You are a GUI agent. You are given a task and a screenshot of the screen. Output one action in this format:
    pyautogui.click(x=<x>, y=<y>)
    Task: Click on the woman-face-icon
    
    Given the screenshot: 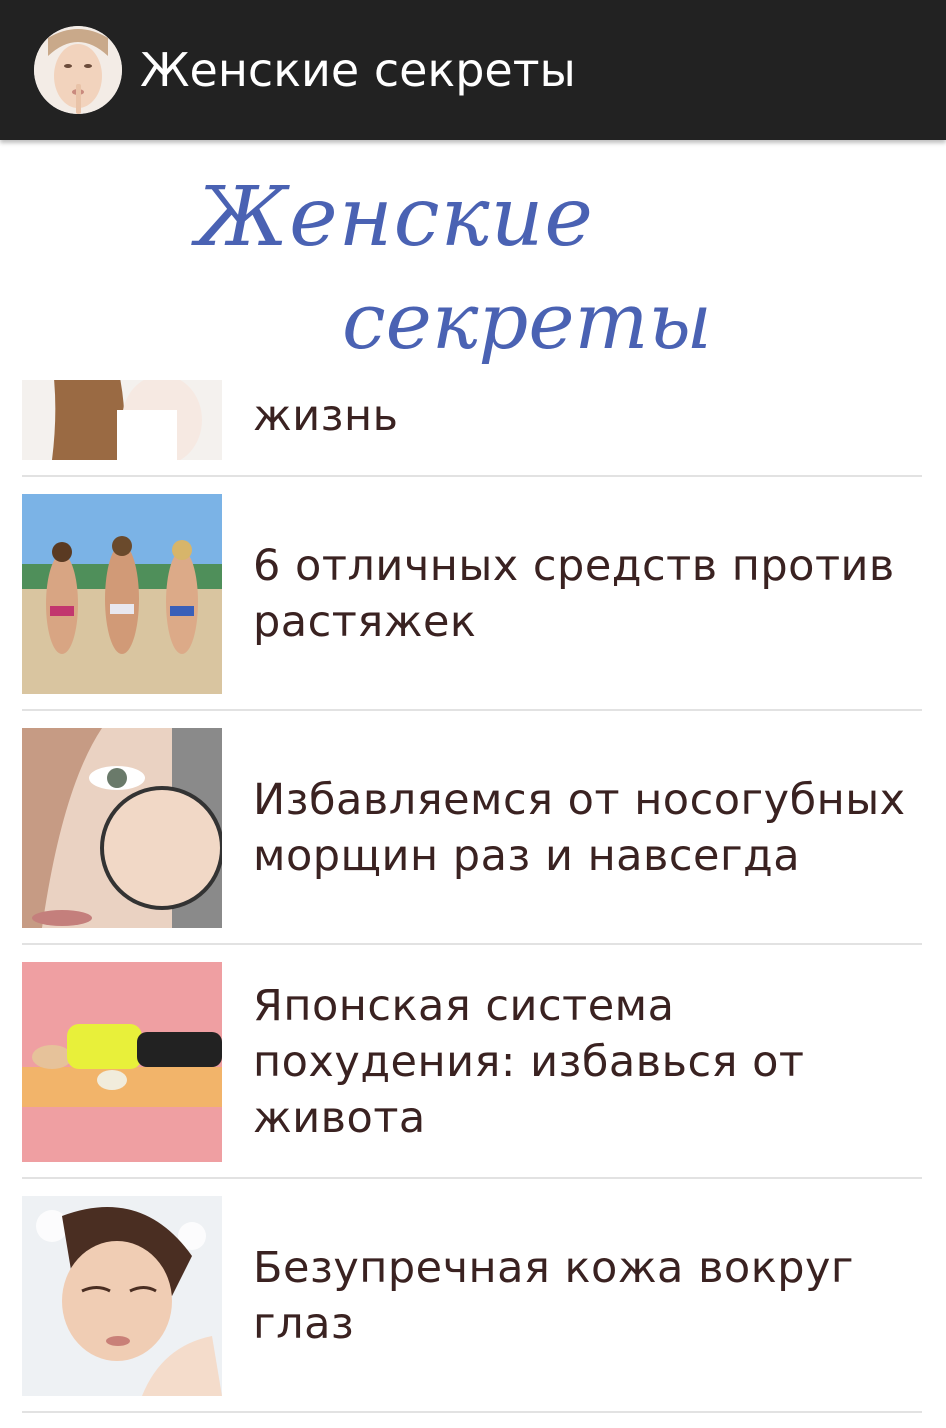 What is the action you would take?
    pyautogui.click(x=78, y=70)
    